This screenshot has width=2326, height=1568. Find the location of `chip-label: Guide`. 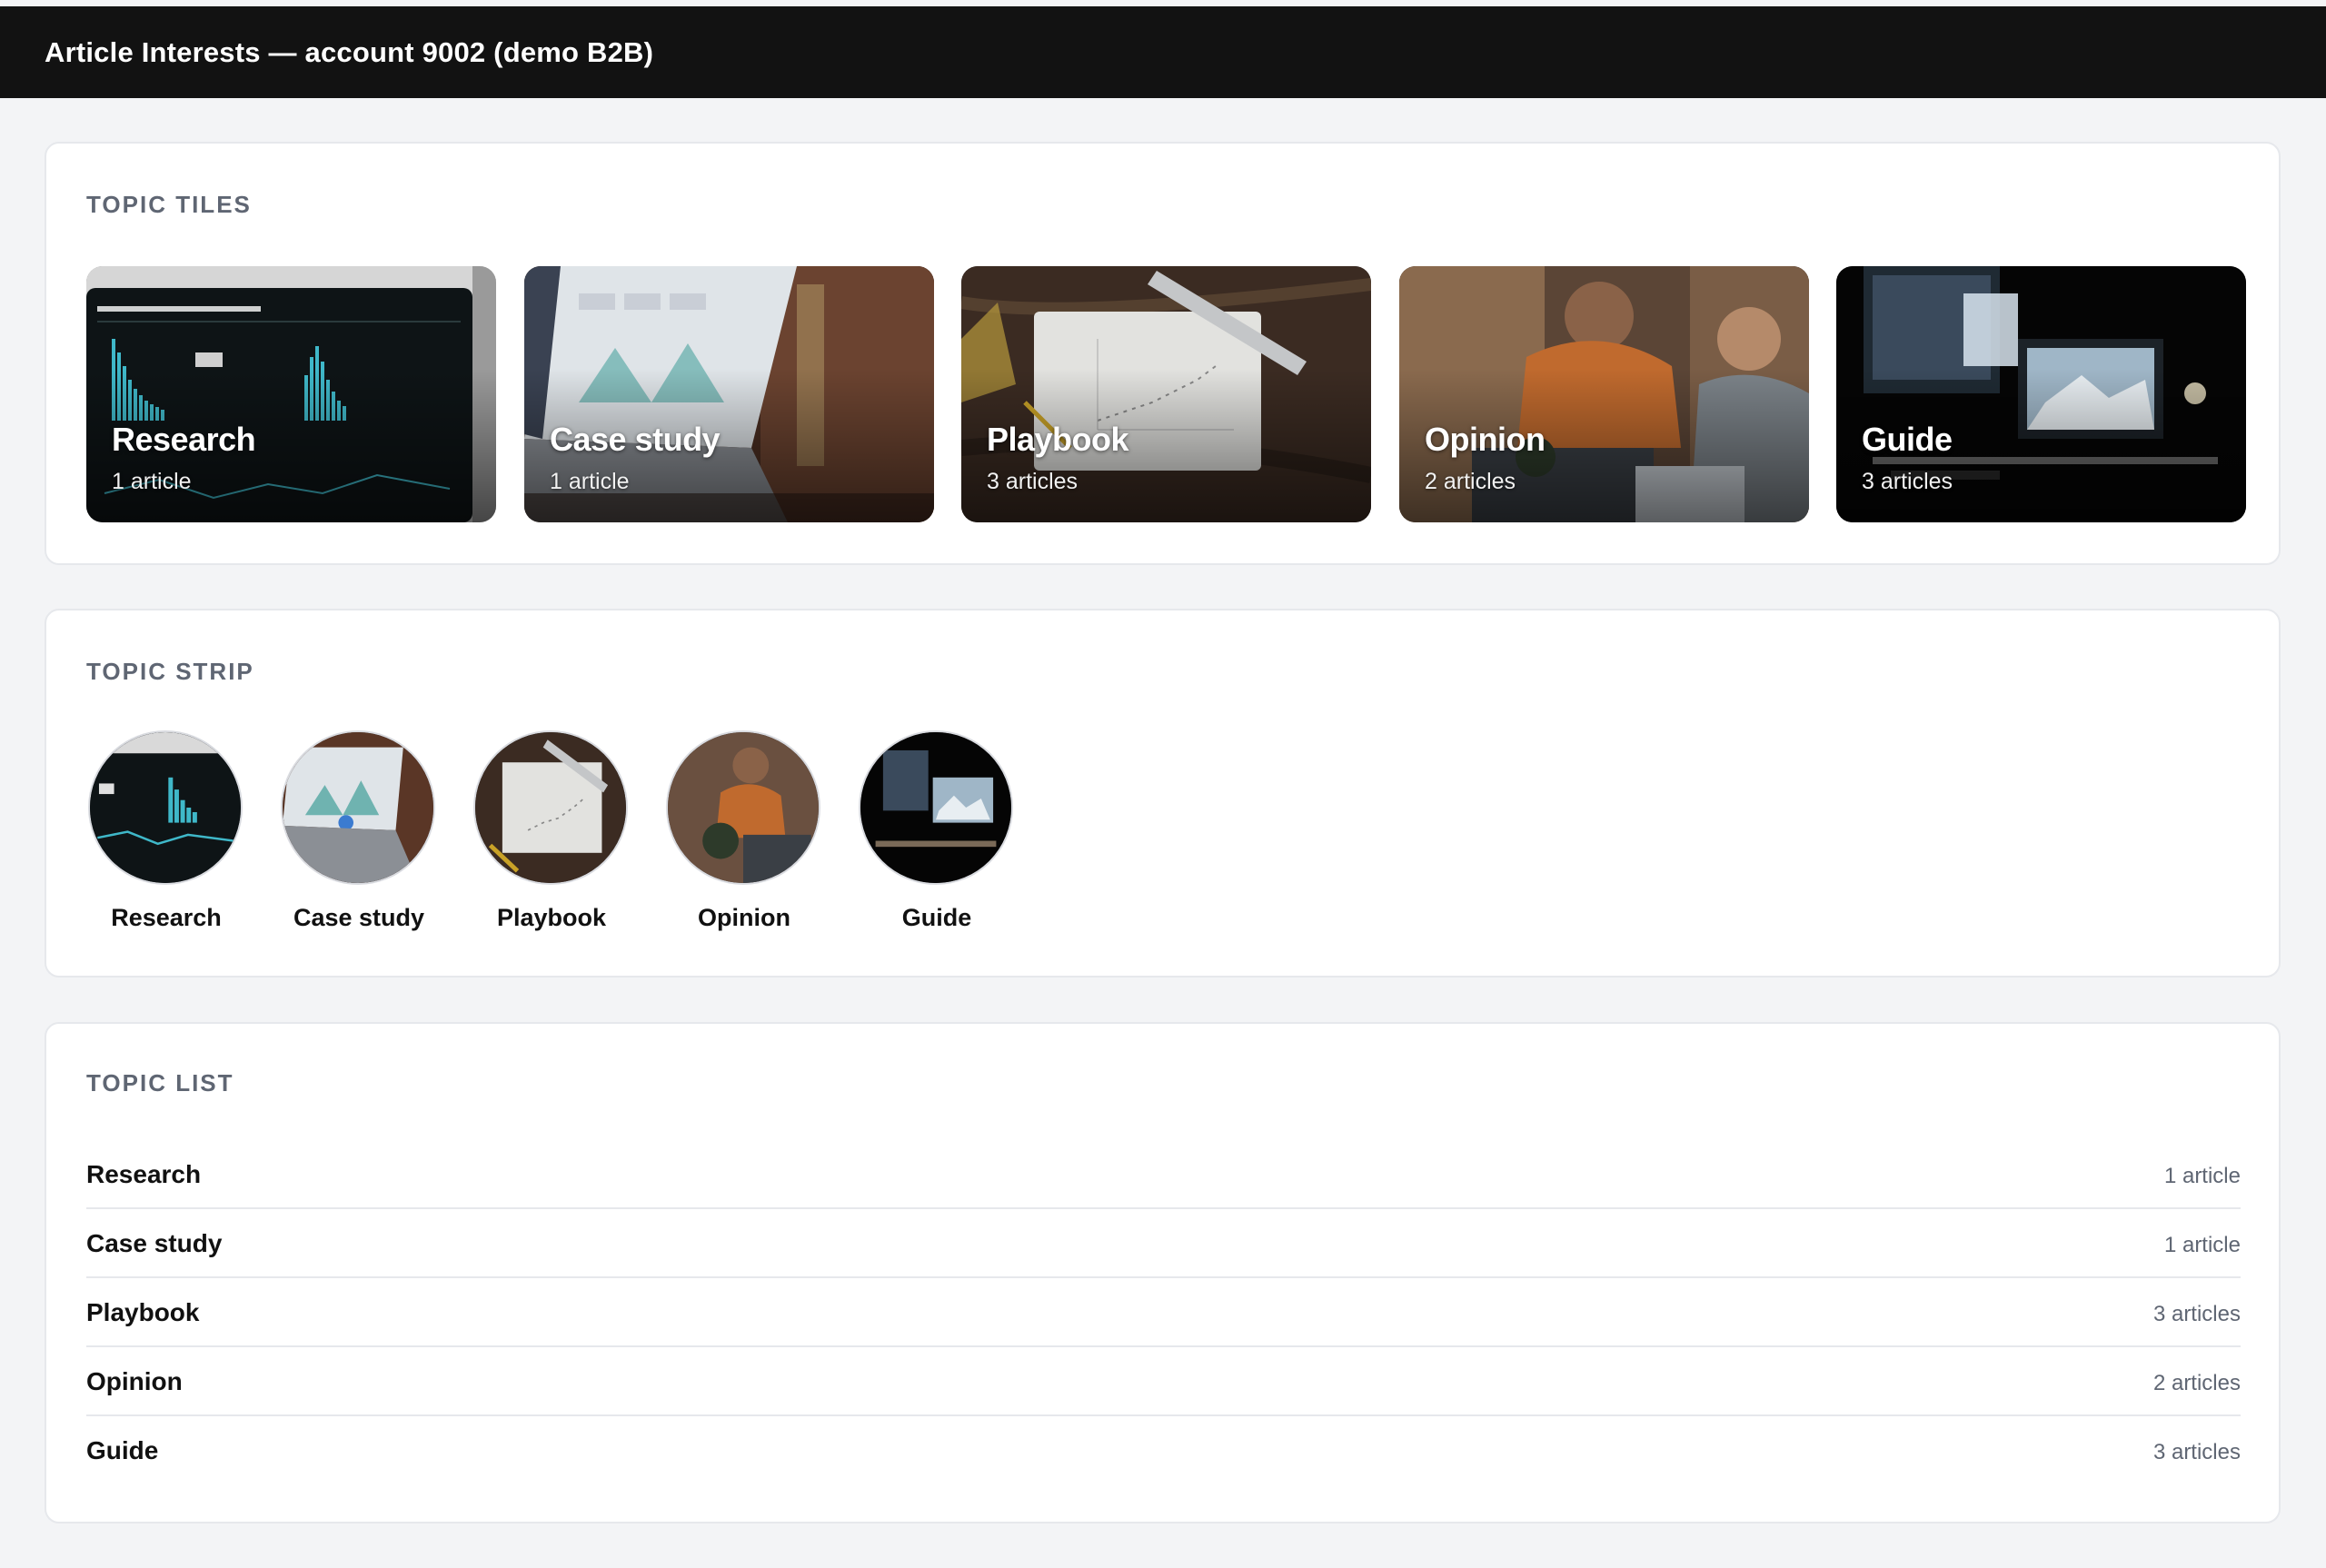

chip-label: Guide is located at coordinates (936, 917).